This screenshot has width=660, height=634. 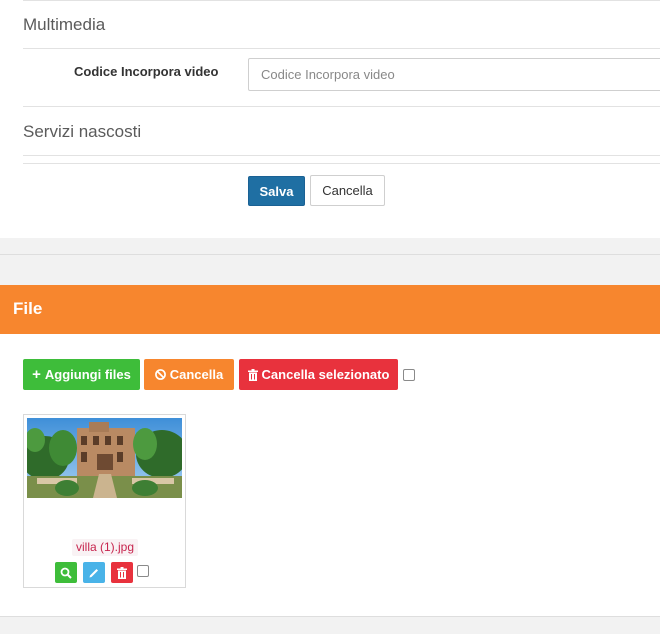 I want to click on panel-separator, so click(x=330, y=261).